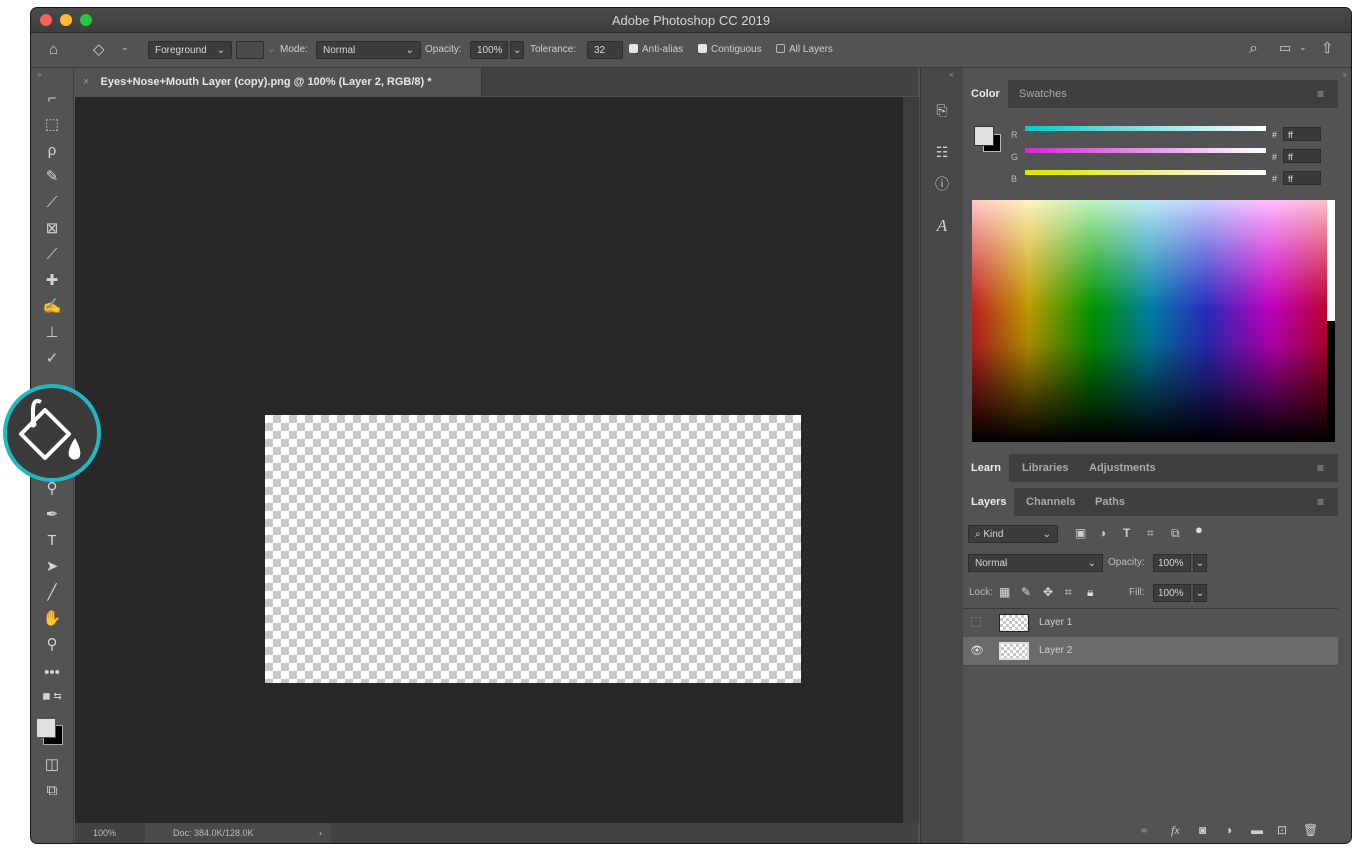  I want to click on close-tab-icon: ×, so click(86, 82).